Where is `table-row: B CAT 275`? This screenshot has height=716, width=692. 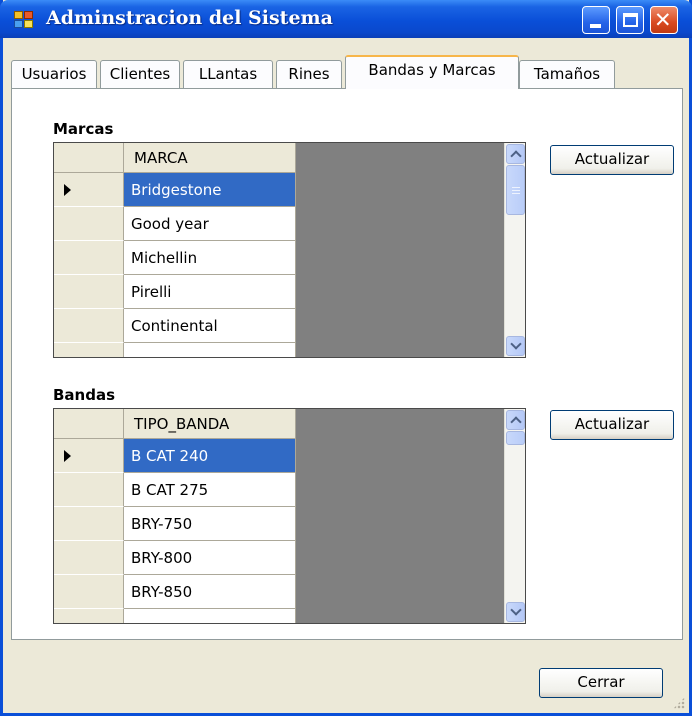 table-row: B CAT 275 is located at coordinates (210, 490).